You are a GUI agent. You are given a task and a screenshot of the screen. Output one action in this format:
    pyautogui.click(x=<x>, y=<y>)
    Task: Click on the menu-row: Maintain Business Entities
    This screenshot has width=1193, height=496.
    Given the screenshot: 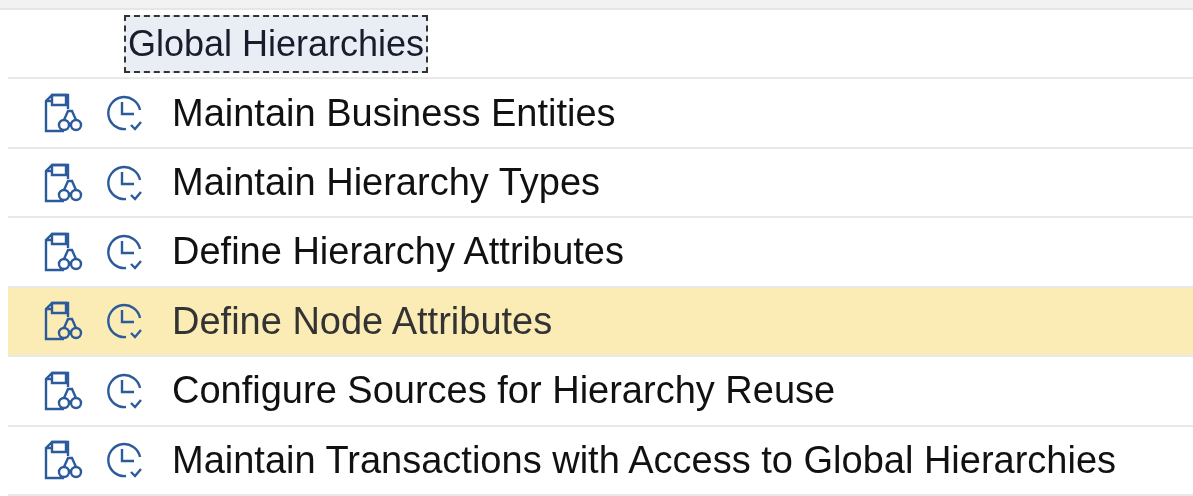 What is the action you would take?
    pyautogui.click(x=600, y=114)
    